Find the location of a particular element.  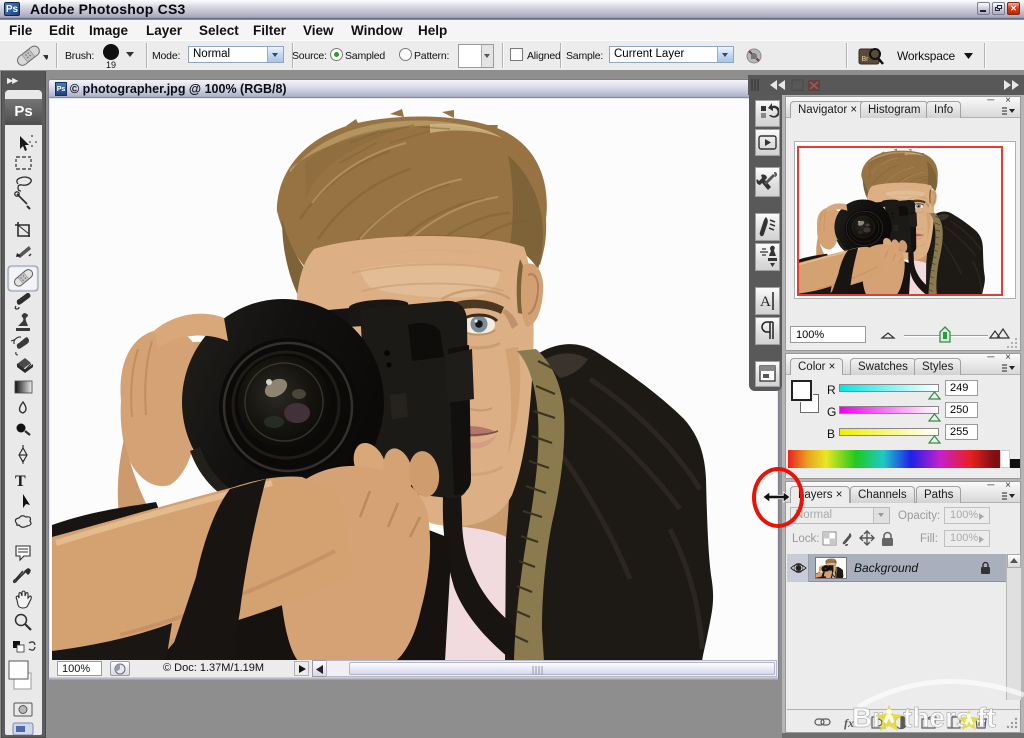

svg-text: fx. is located at coordinates (850, 723).